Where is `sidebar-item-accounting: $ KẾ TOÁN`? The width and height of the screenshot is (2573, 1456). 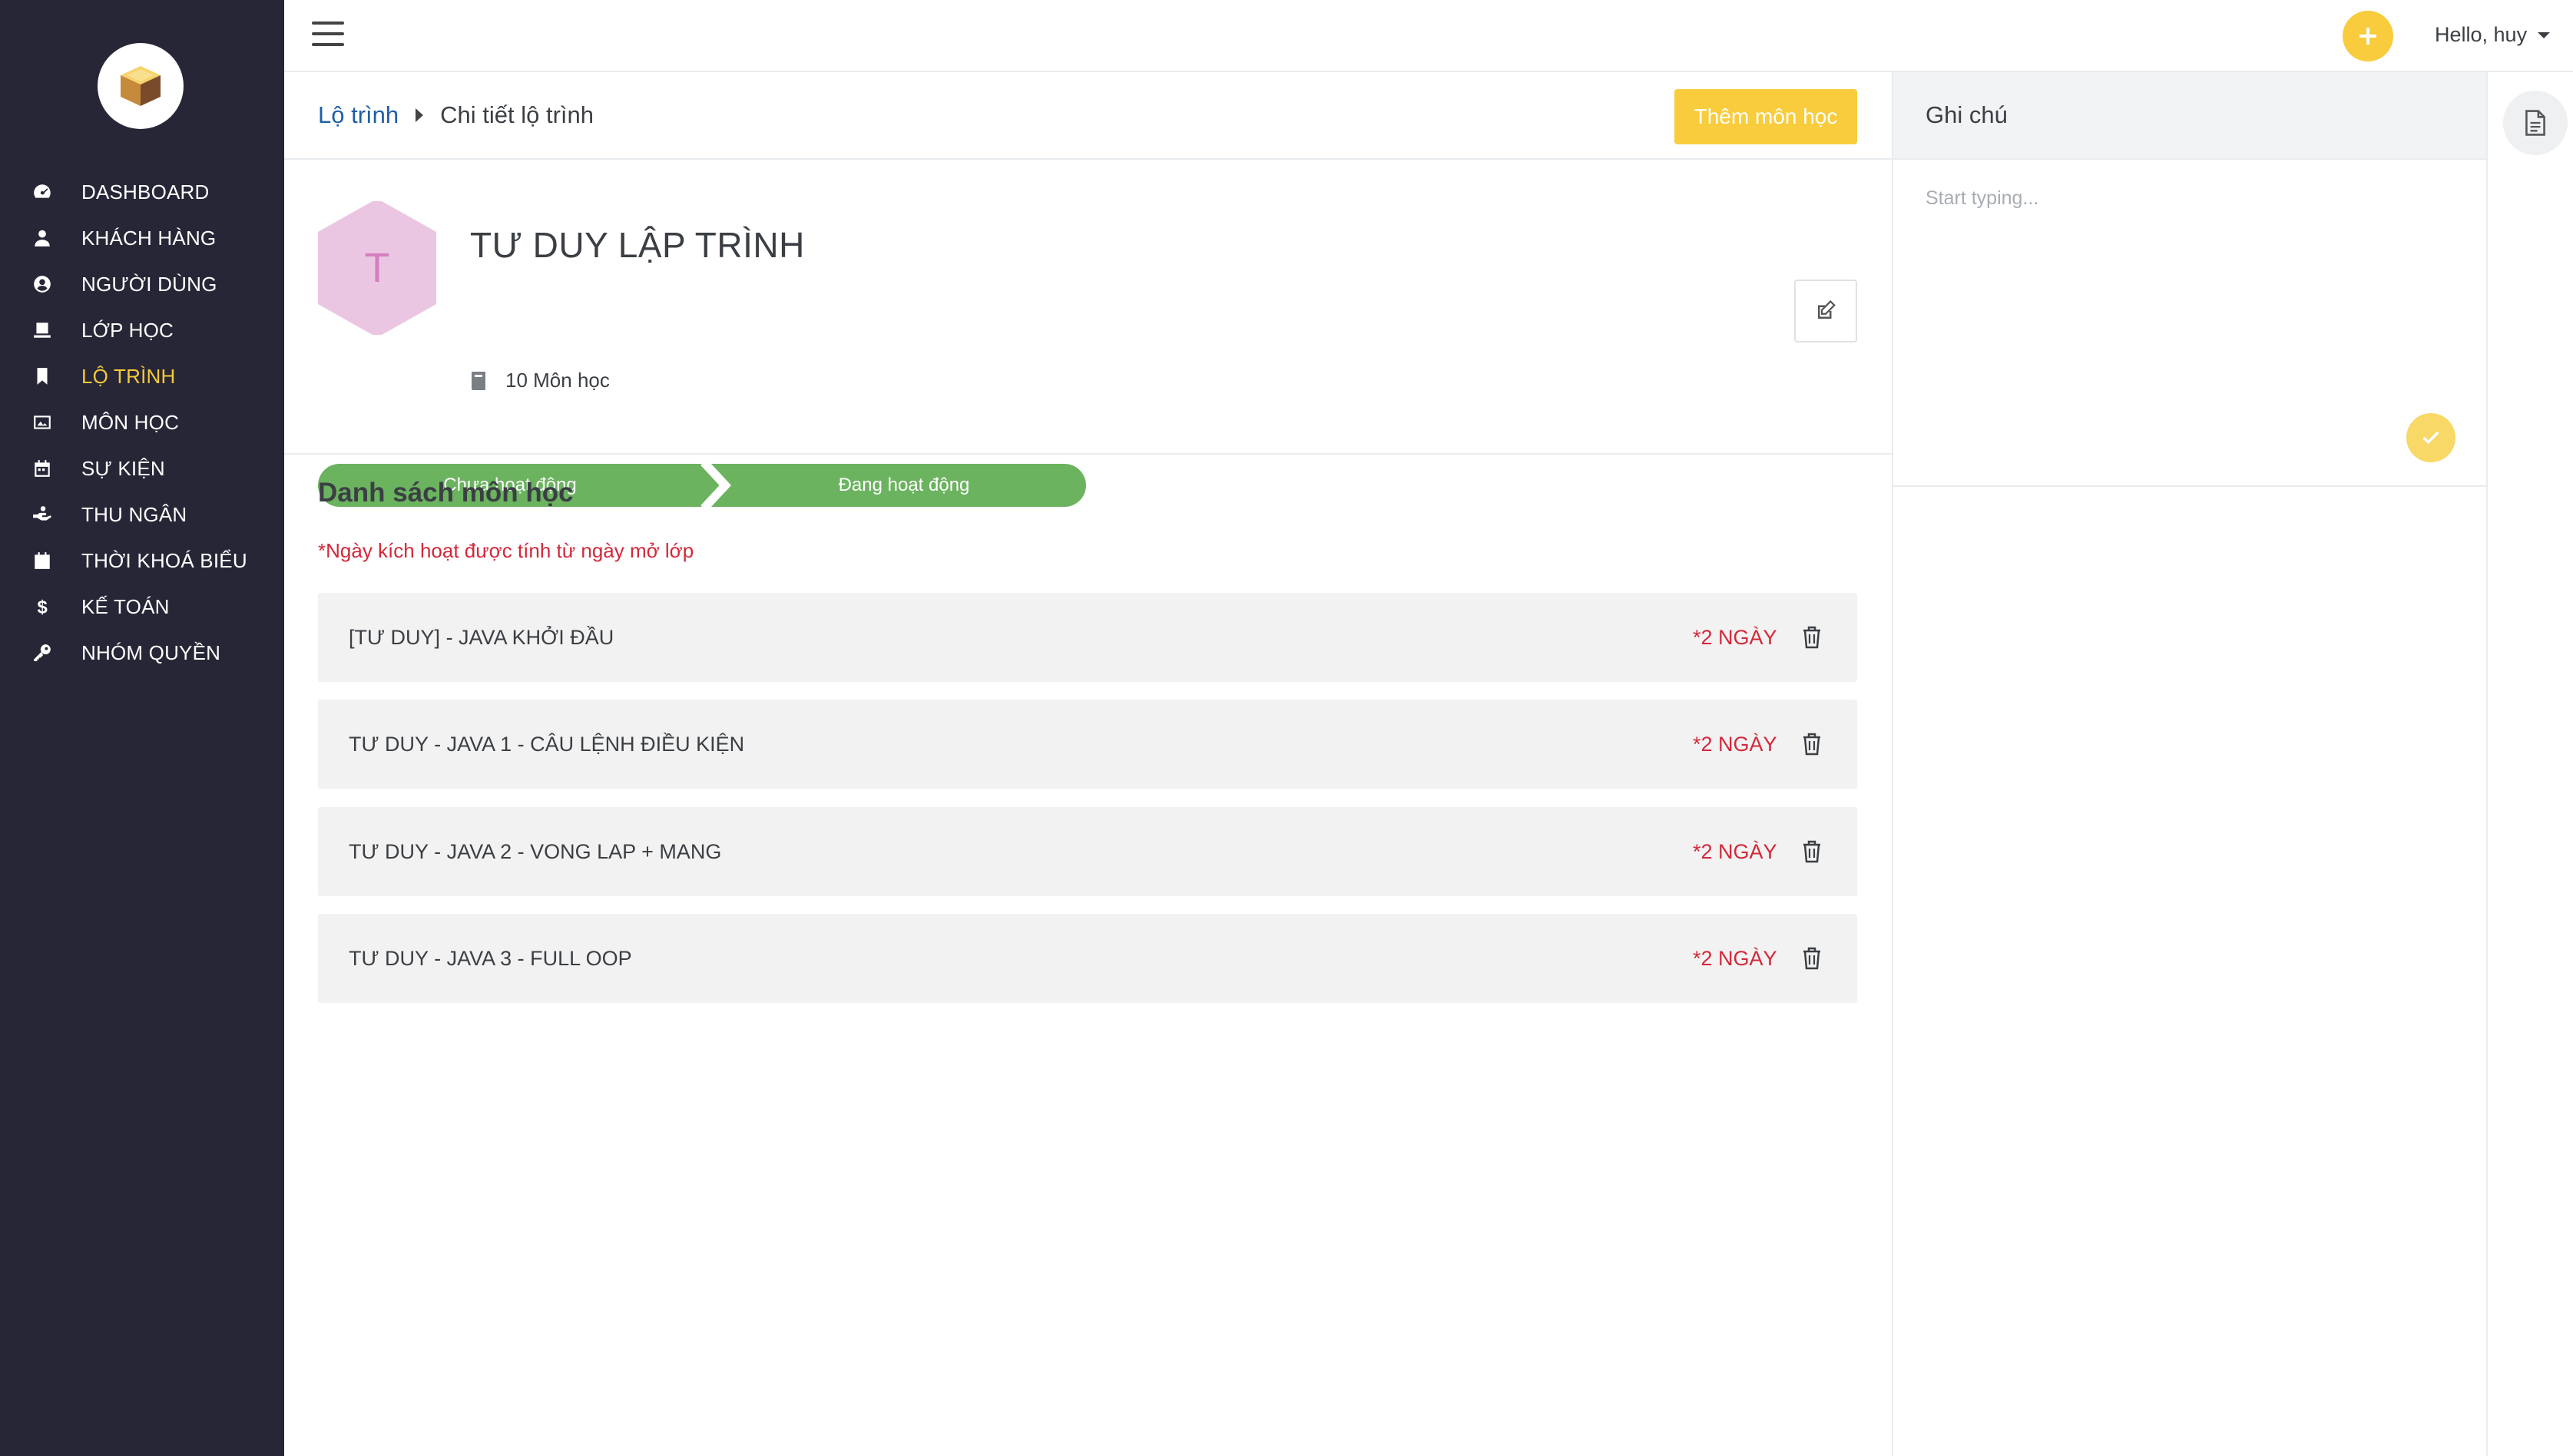
sidebar-item-accounting: $ KẾ TOÁN is located at coordinates (142, 607).